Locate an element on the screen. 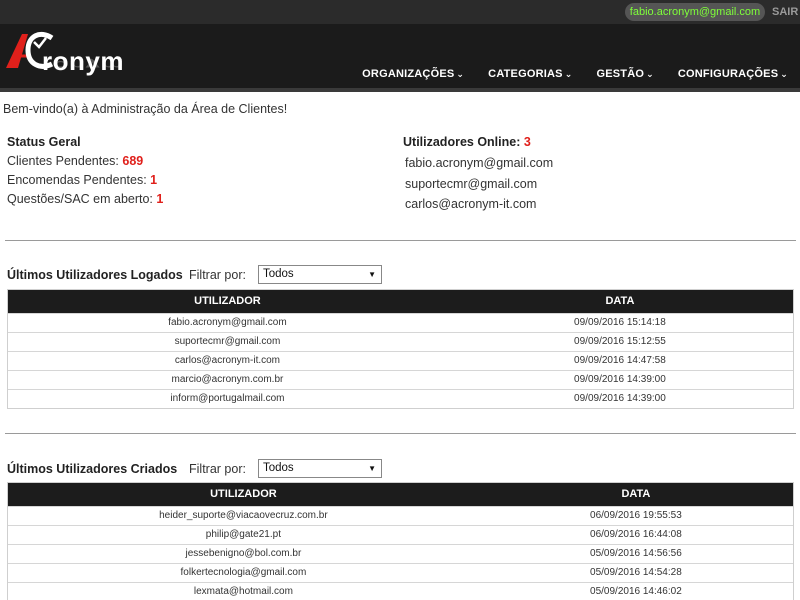 This screenshot has height=600, width=800. cell-user: heider_suporte@viacaovecruz.com.br is located at coordinates (243, 515).